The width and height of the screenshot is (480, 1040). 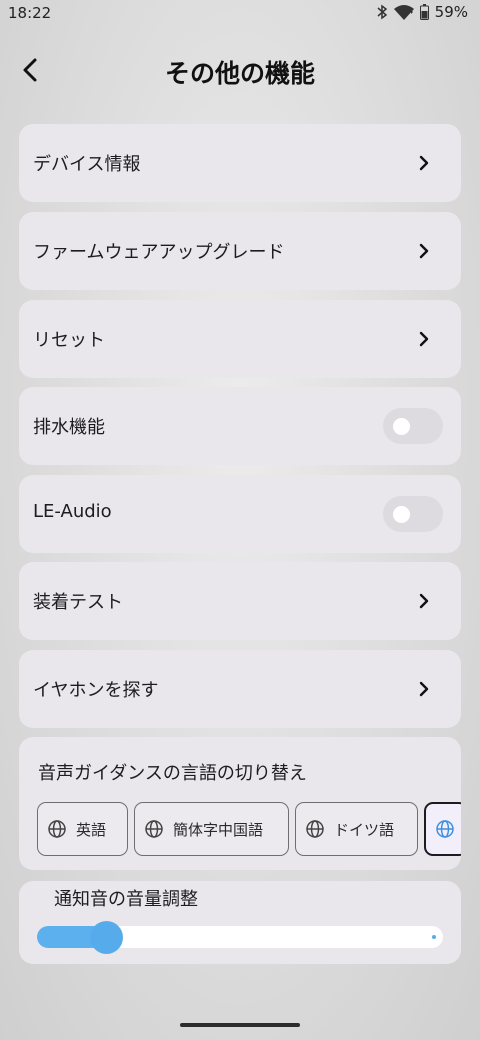 I want to click on language-option-english: 英語, so click(x=82, y=829).